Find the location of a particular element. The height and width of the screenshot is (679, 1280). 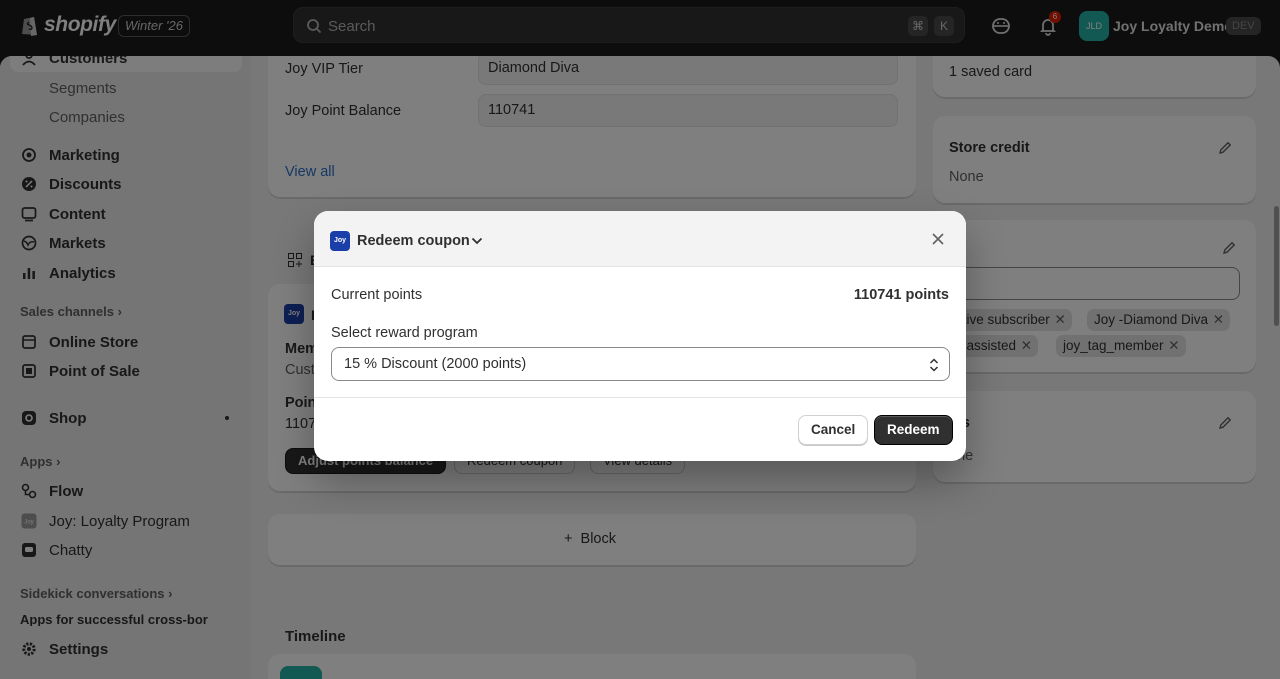

reward-program-value: 15 % Discount (2000 points) is located at coordinates (435, 364).